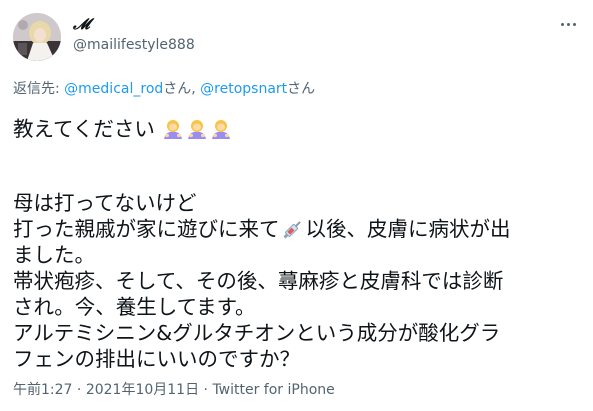 The width and height of the screenshot is (593, 411). I want to click on reply-suffix: さん, so click(301, 89).